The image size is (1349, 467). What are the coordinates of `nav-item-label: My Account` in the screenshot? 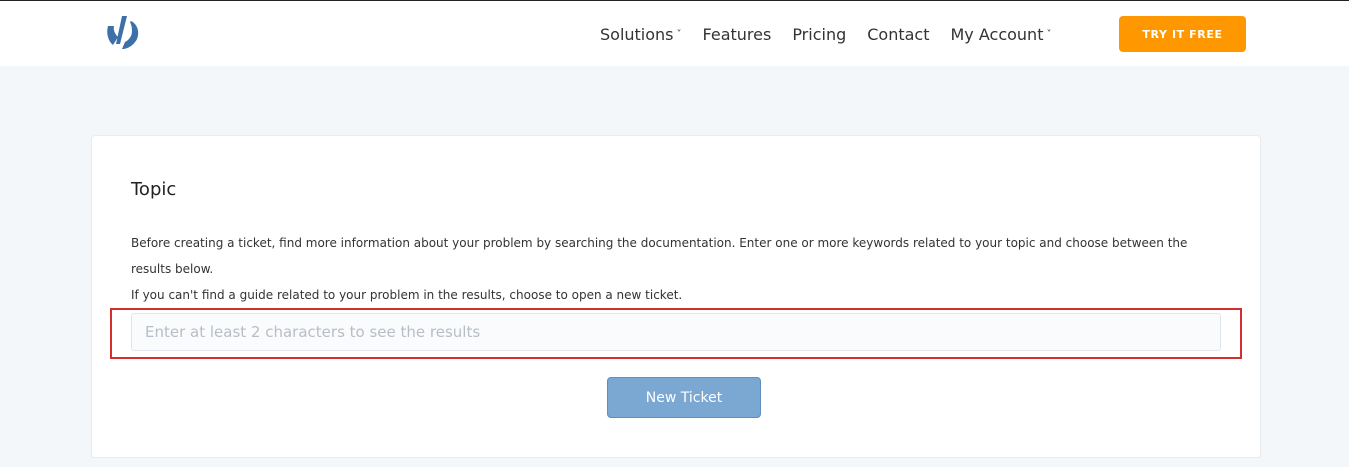 It's located at (997, 34).